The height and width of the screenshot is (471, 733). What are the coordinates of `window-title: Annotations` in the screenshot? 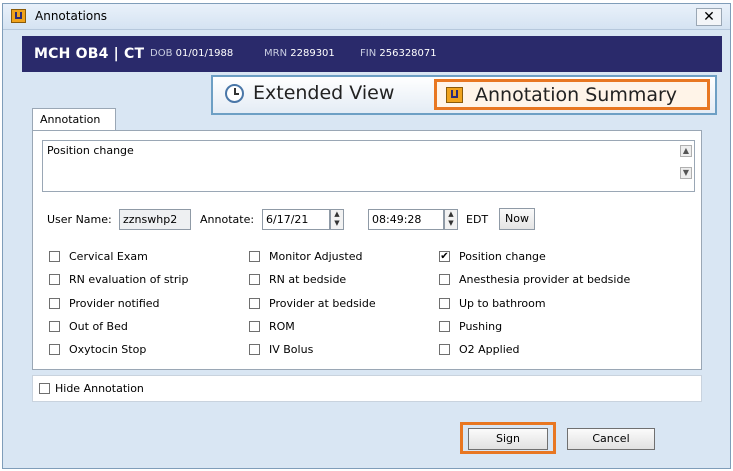 It's located at (71, 16).